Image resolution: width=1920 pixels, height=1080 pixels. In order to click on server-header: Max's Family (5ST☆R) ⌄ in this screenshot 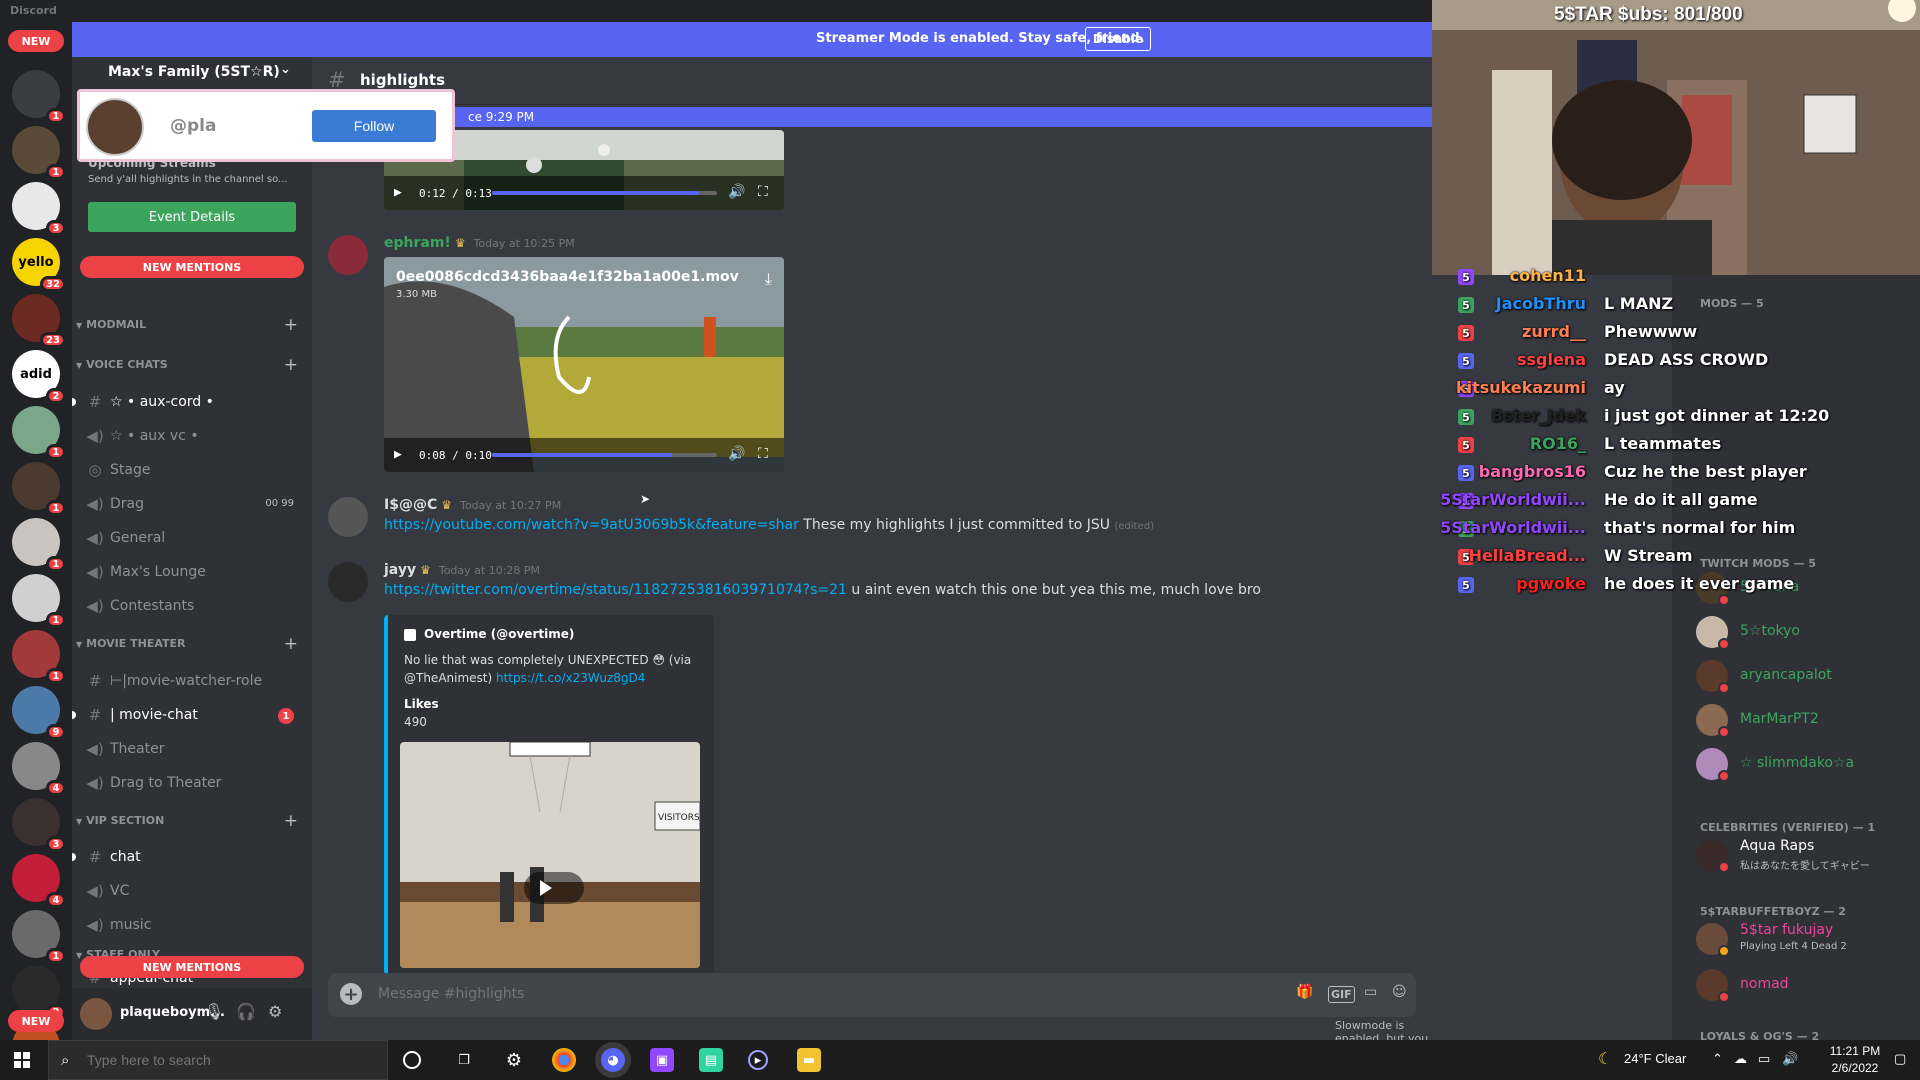, I will do `click(192, 73)`.